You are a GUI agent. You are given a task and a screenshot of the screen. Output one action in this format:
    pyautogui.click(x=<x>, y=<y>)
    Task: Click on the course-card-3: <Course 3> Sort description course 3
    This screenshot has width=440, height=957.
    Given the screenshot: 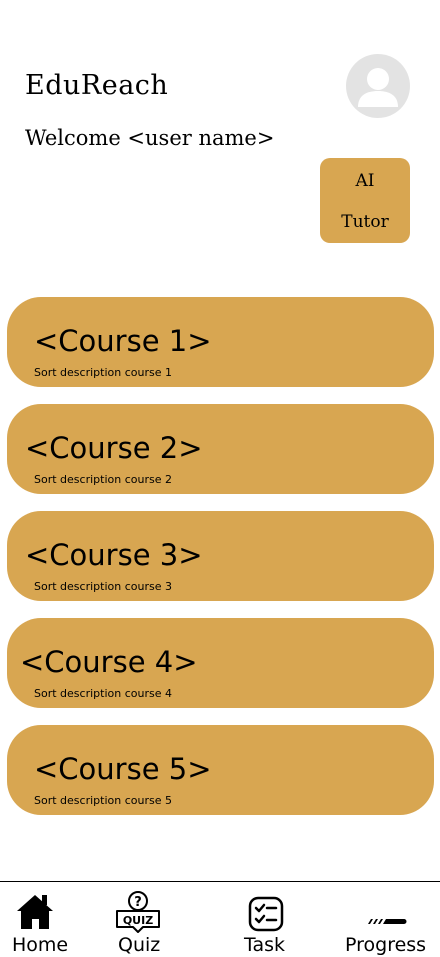 What is the action you would take?
    pyautogui.click(x=220, y=556)
    